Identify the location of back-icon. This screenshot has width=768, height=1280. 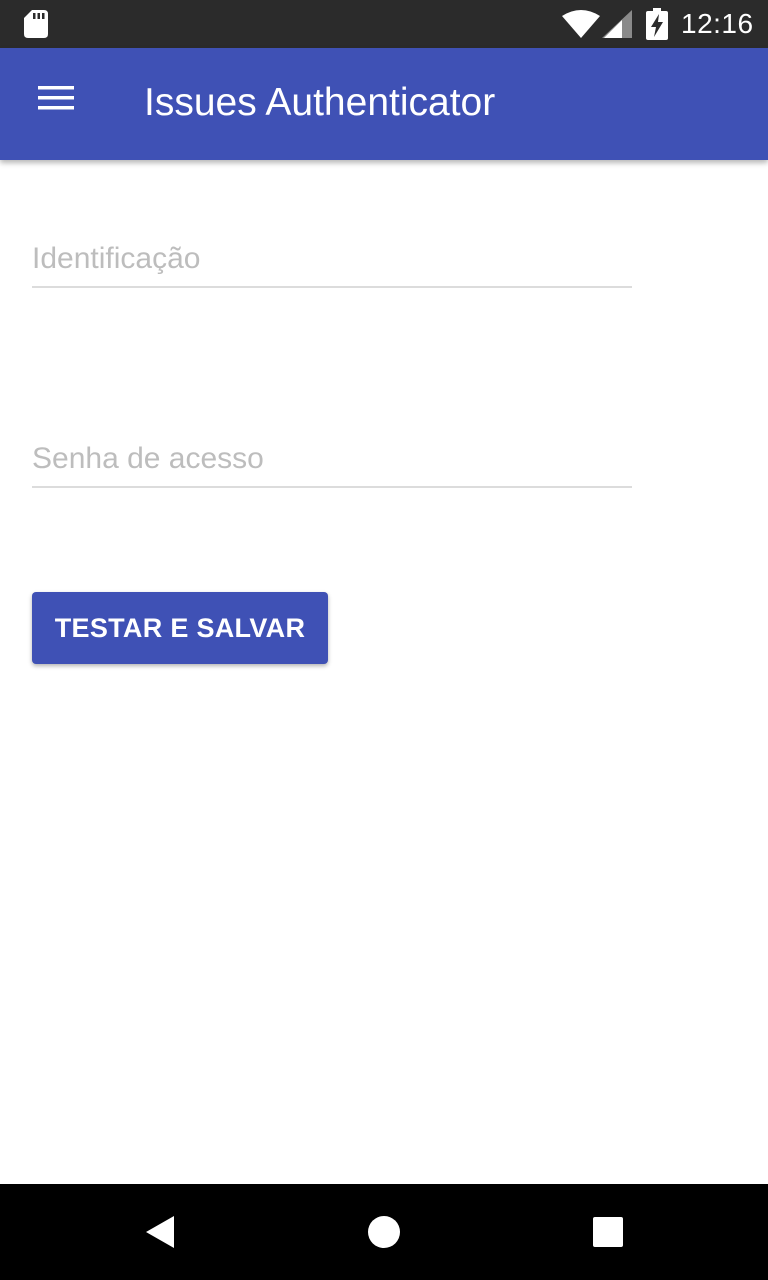
(160, 1232).